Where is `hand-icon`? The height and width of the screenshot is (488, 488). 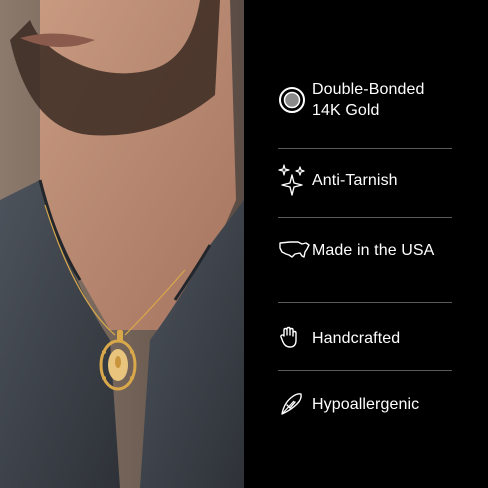
hand-icon is located at coordinates (295, 338).